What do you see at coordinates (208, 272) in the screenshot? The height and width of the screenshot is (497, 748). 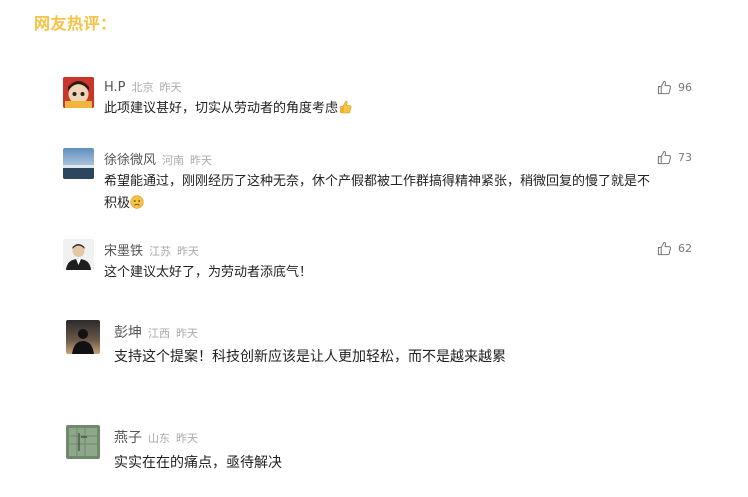 I see `comment-text: 这个建议太好了，为劳动者添底气！` at bounding box center [208, 272].